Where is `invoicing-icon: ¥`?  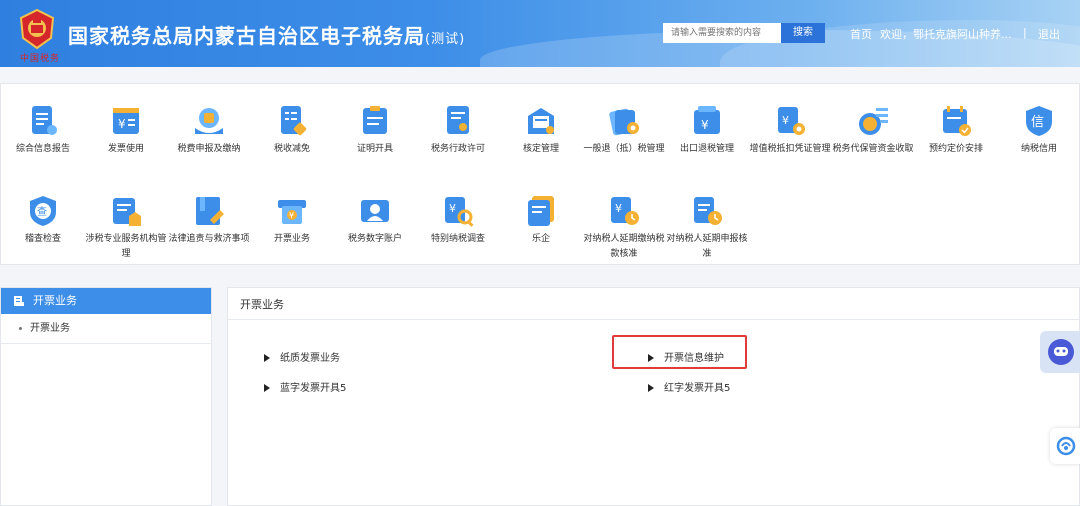 invoicing-icon: ¥ is located at coordinates (292, 212).